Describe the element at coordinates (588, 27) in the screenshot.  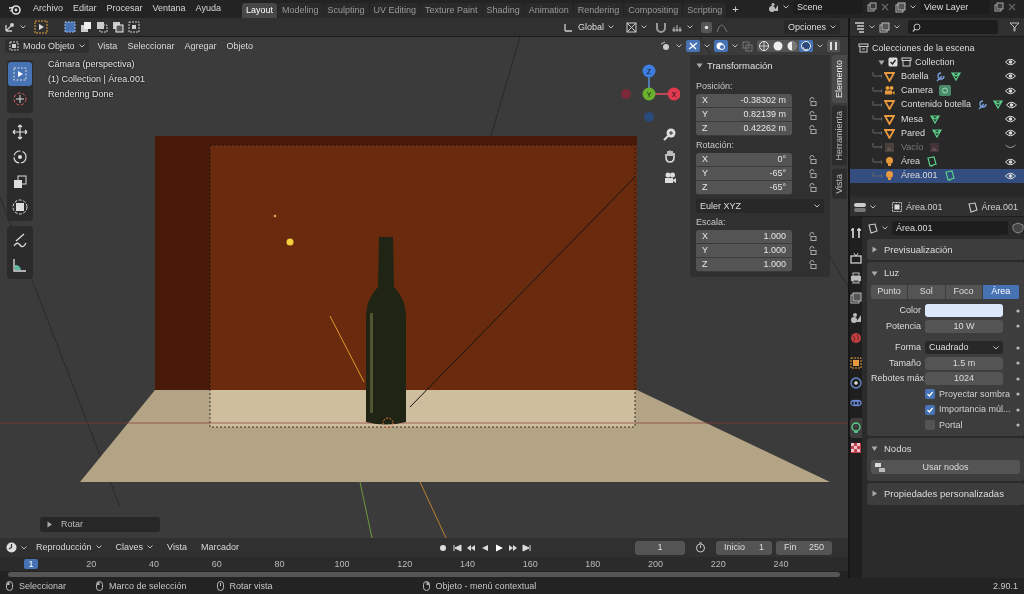
I see `orientation-dropdown: Global` at that location.